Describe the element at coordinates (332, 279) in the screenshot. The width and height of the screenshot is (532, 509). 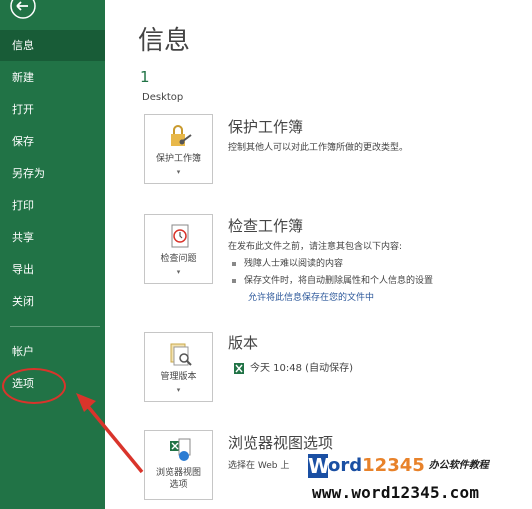
I see `inspect-bullet: 保存文件时，将自动删除属性和个人信息的设置` at that location.